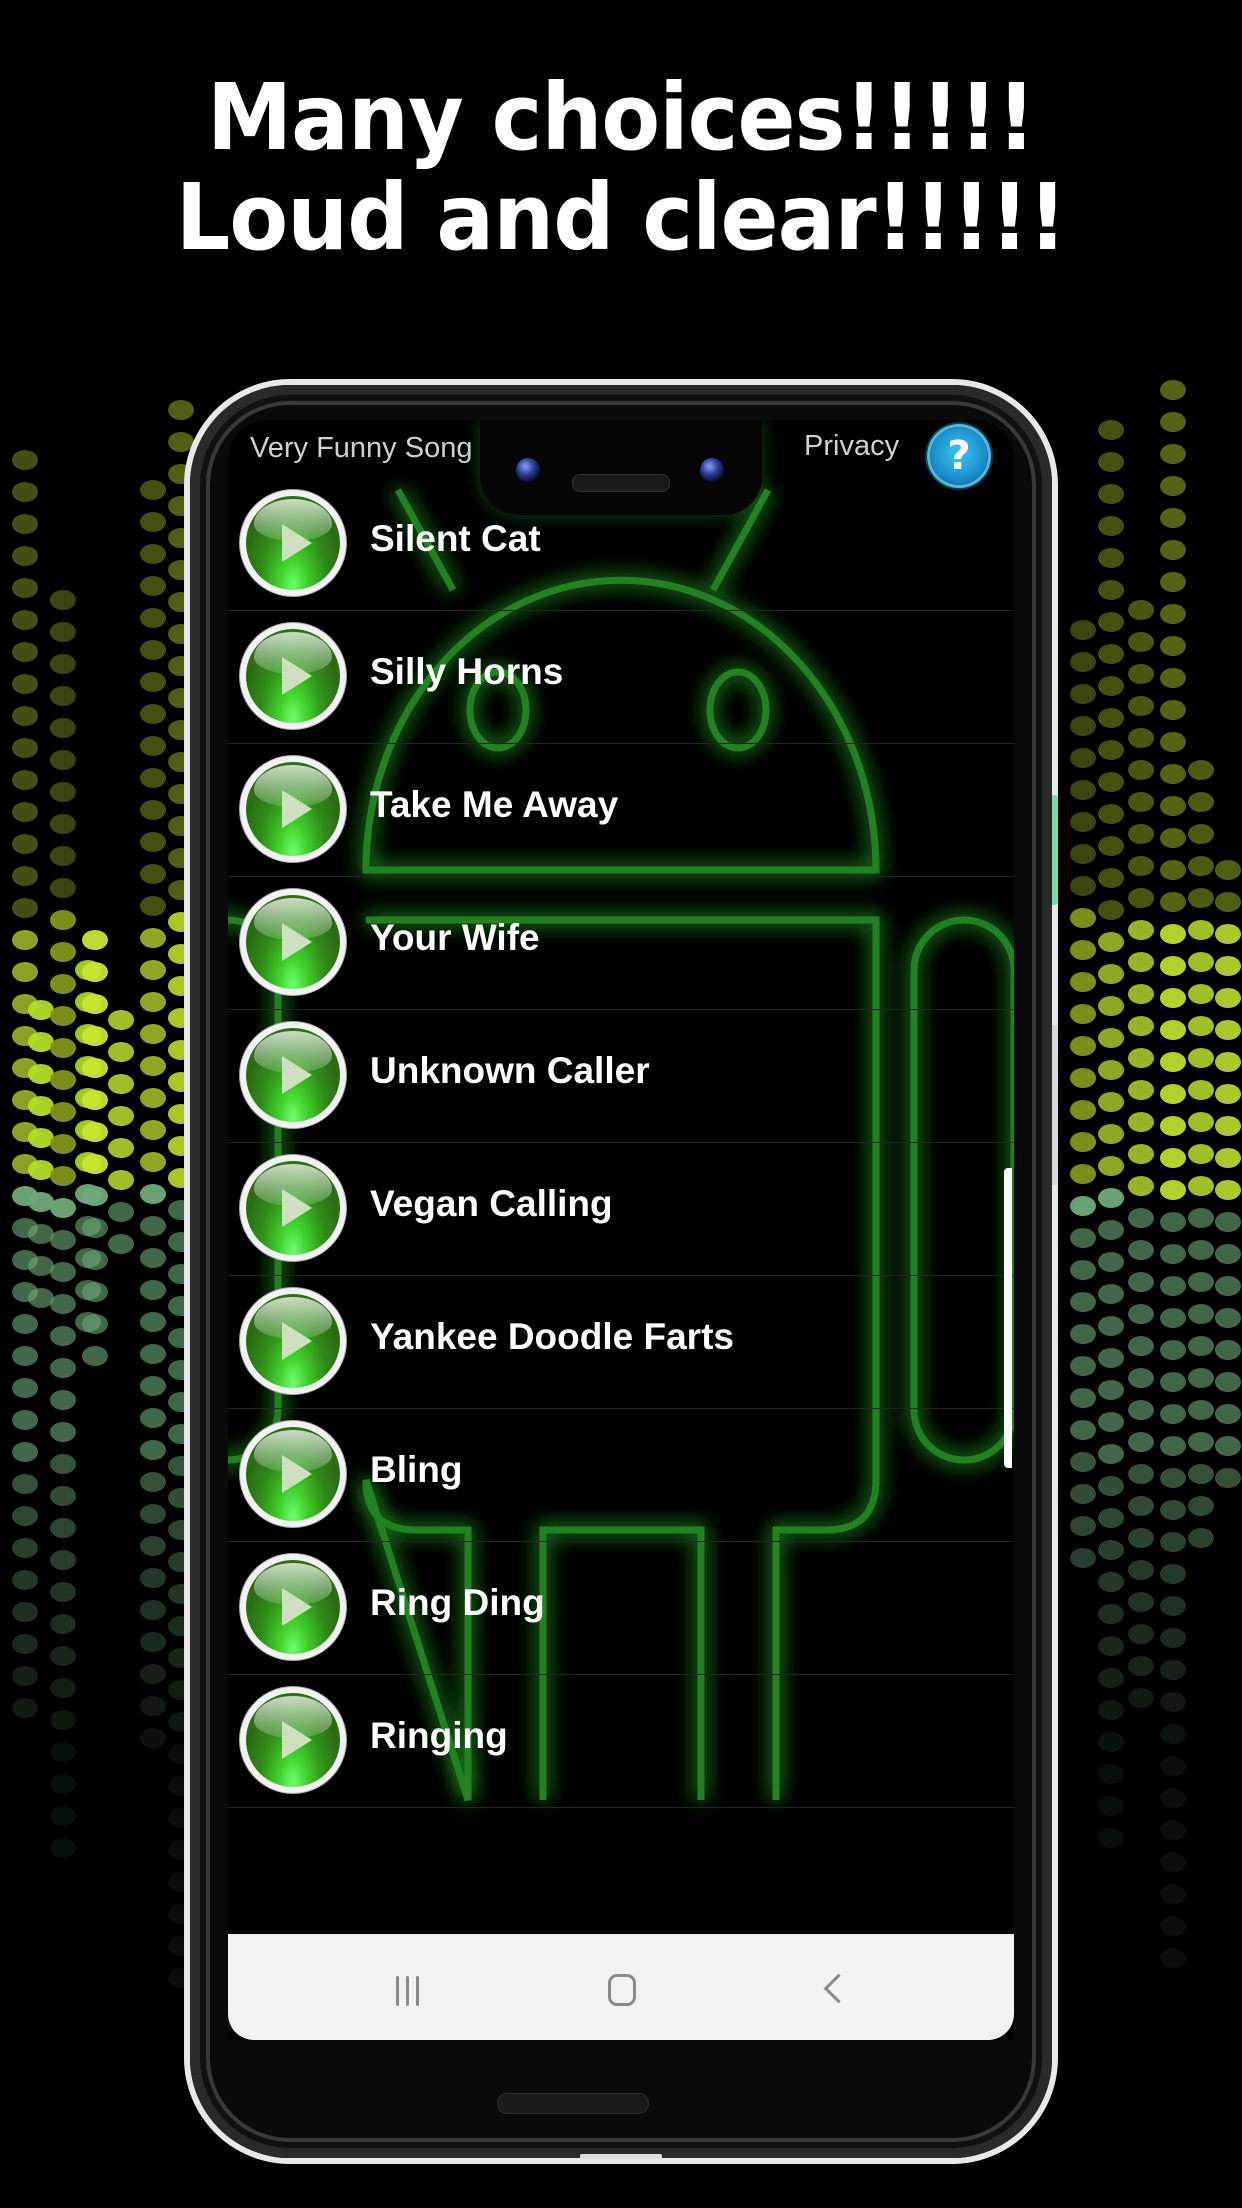 Image resolution: width=1242 pixels, height=2208 pixels. Describe the element at coordinates (621, 1608) in the screenshot. I see `song-row: Ring Ding` at that location.